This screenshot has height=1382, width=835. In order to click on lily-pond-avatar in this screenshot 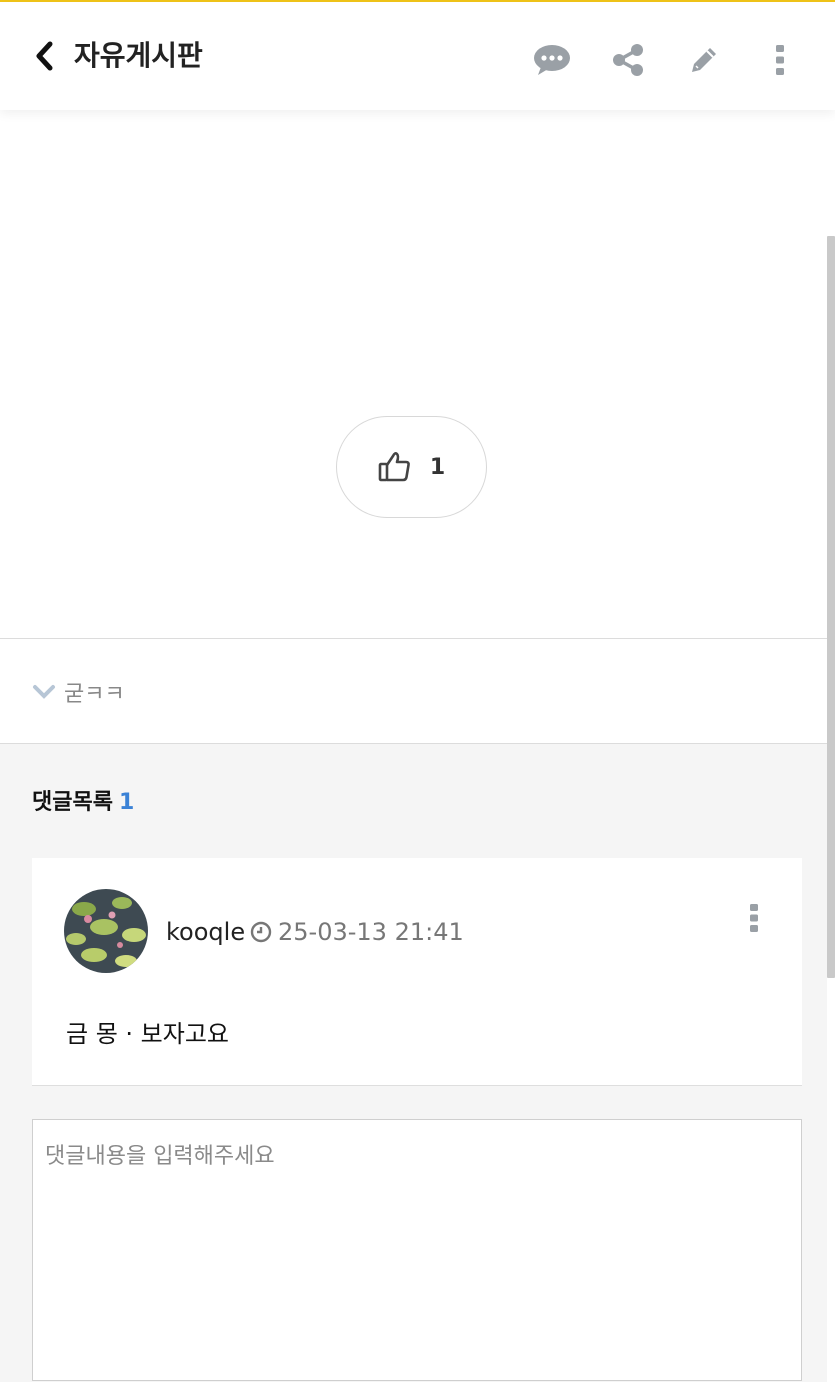, I will do `click(106, 931)`.